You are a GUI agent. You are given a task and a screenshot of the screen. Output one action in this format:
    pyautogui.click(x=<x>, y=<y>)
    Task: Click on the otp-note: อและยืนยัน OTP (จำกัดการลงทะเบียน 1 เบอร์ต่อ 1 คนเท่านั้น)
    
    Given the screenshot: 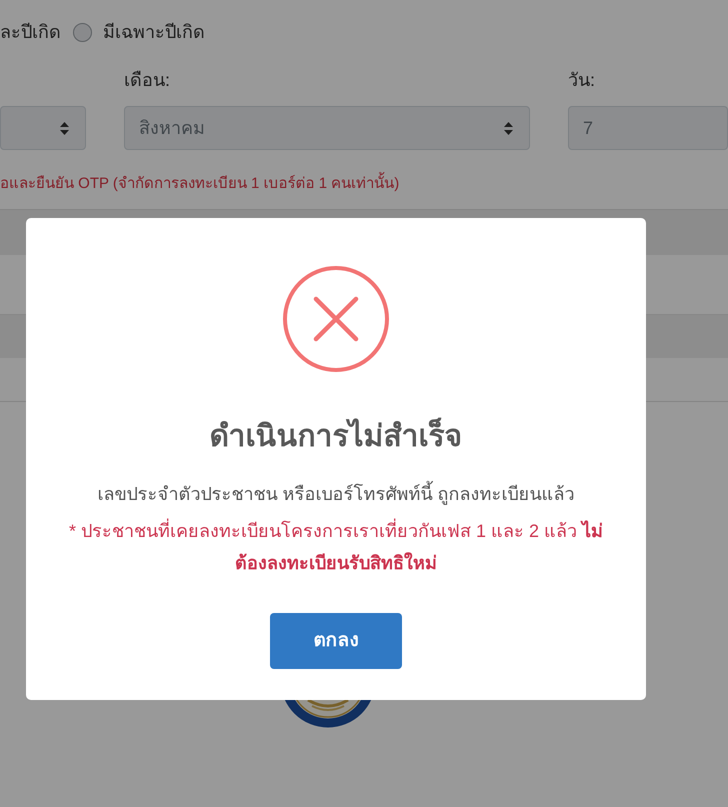 What is the action you would take?
    pyautogui.click(x=200, y=184)
    